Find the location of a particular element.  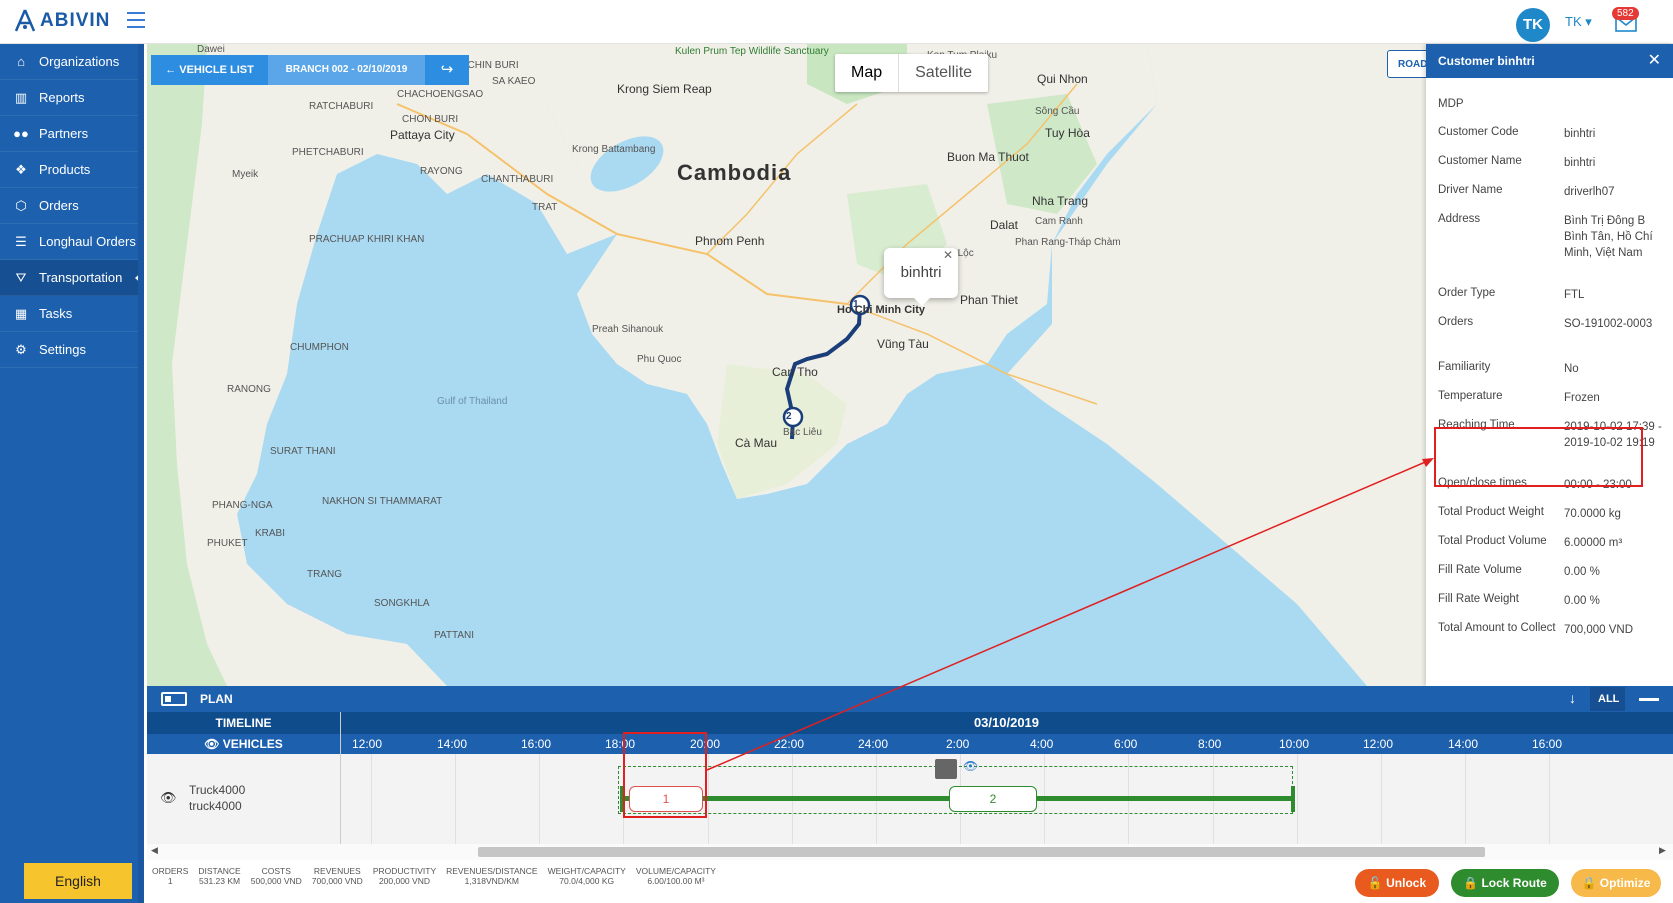

customer-row: Orders SO-191002-0003 is located at coordinates (1549, 338).